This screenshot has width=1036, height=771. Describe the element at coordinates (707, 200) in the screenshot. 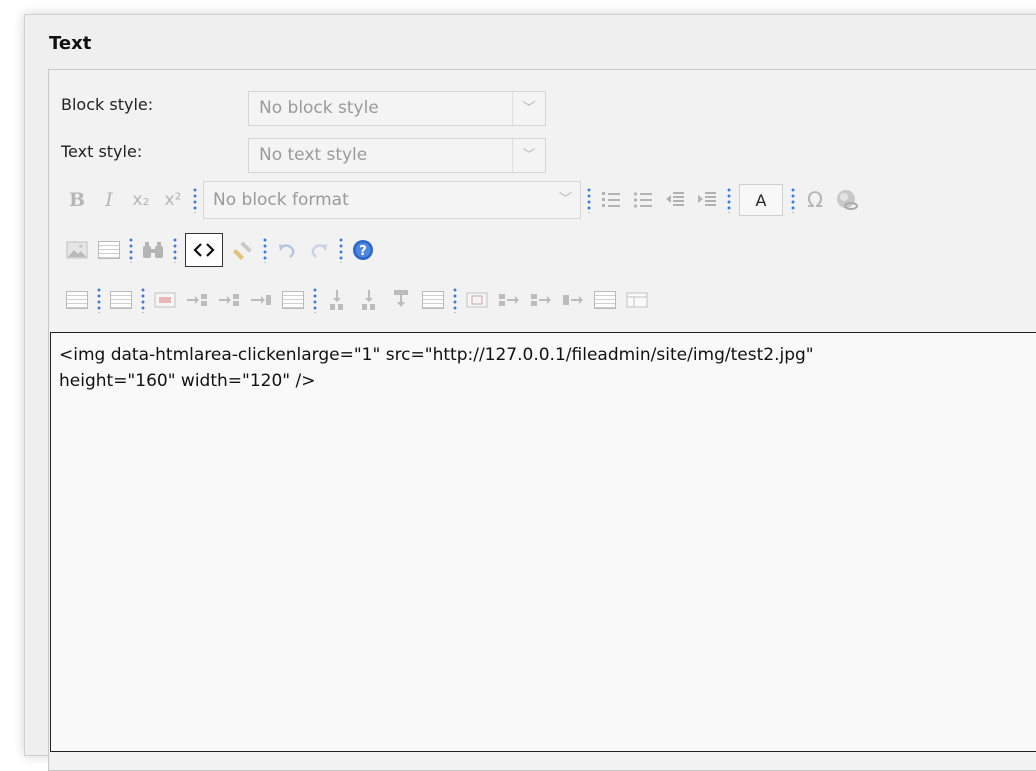

I see `indent-icon` at that location.